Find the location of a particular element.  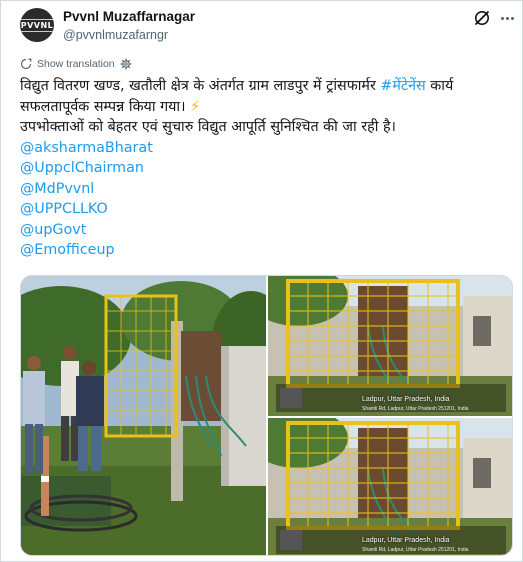

mention-link: @UPPCLLKO is located at coordinates (265, 209).